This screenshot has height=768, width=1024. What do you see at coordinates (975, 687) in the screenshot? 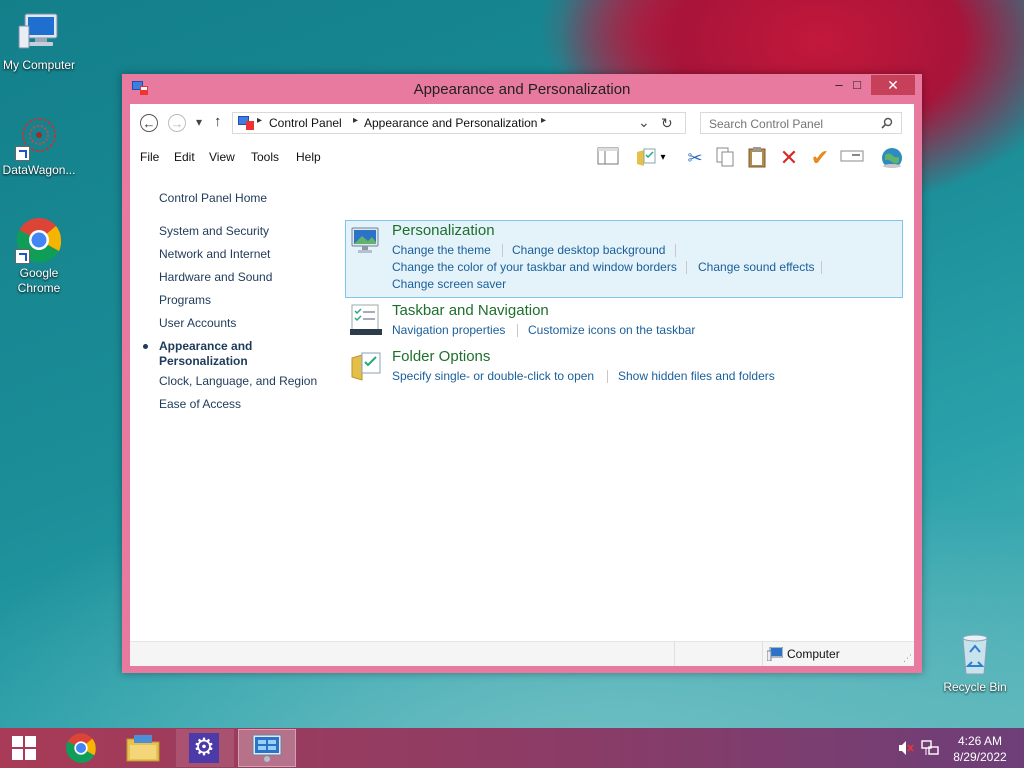
I see `desktop-icon-label: Recycle Bin` at bounding box center [975, 687].